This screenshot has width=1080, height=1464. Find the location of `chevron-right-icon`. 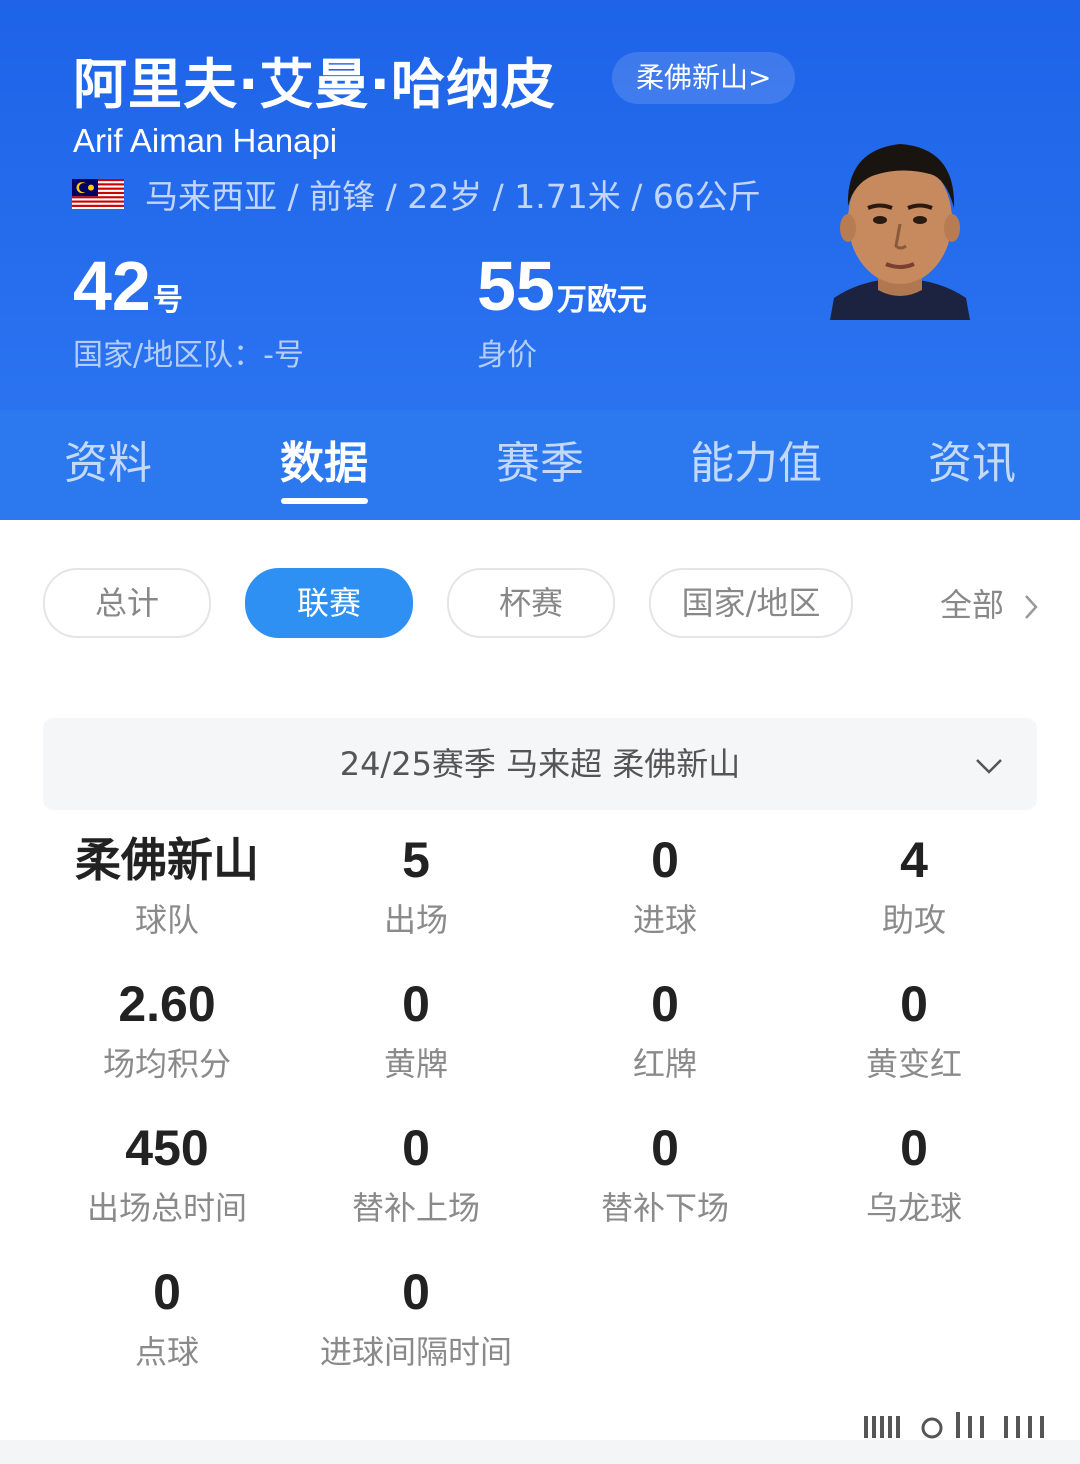

chevron-right-icon is located at coordinates (1031, 607).